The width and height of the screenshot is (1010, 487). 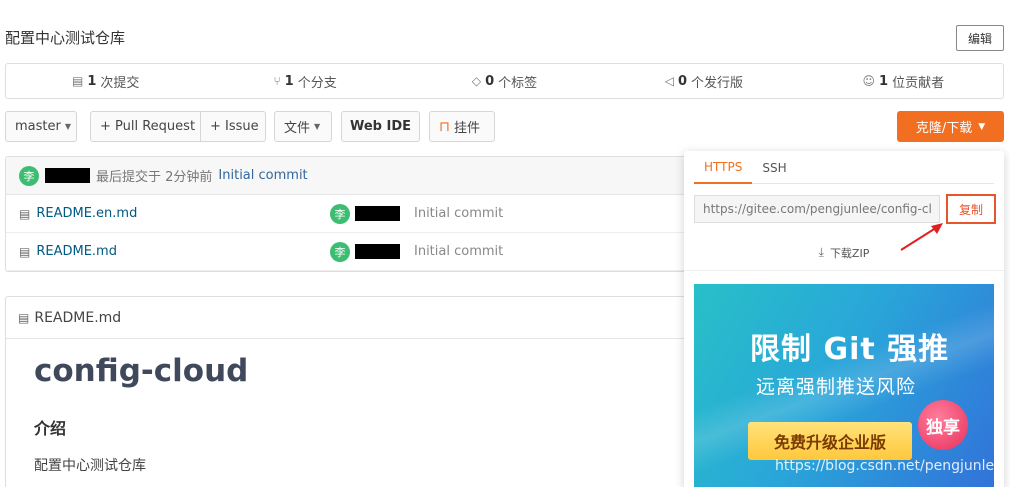 I want to click on download-zip-label: 下载ZIP, so click(x=849, y=253).